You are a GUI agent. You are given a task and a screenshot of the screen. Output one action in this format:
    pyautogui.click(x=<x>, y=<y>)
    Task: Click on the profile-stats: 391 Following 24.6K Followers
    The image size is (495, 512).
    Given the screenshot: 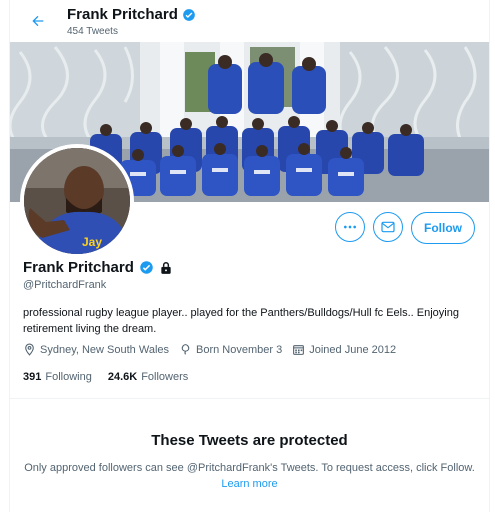 What is the action you would take?
    pyautogui.click(x=105, y=377)
    